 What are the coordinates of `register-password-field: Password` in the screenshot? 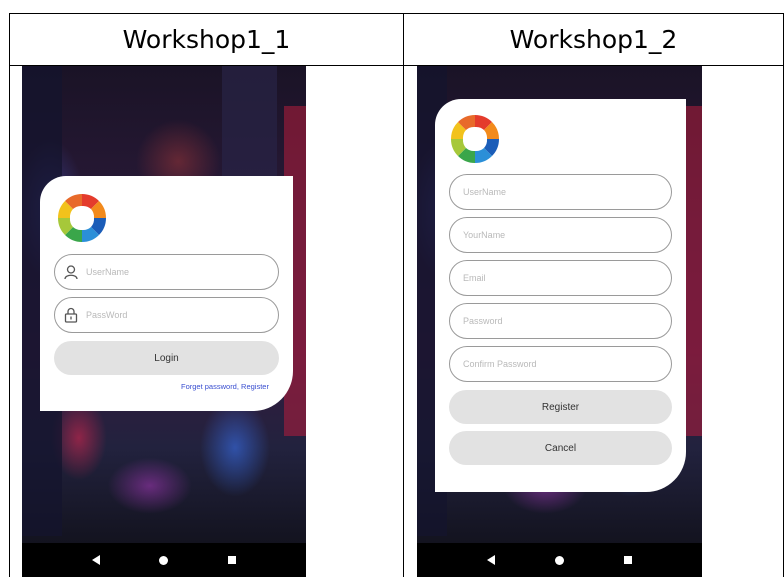 It's located at (560, 321).